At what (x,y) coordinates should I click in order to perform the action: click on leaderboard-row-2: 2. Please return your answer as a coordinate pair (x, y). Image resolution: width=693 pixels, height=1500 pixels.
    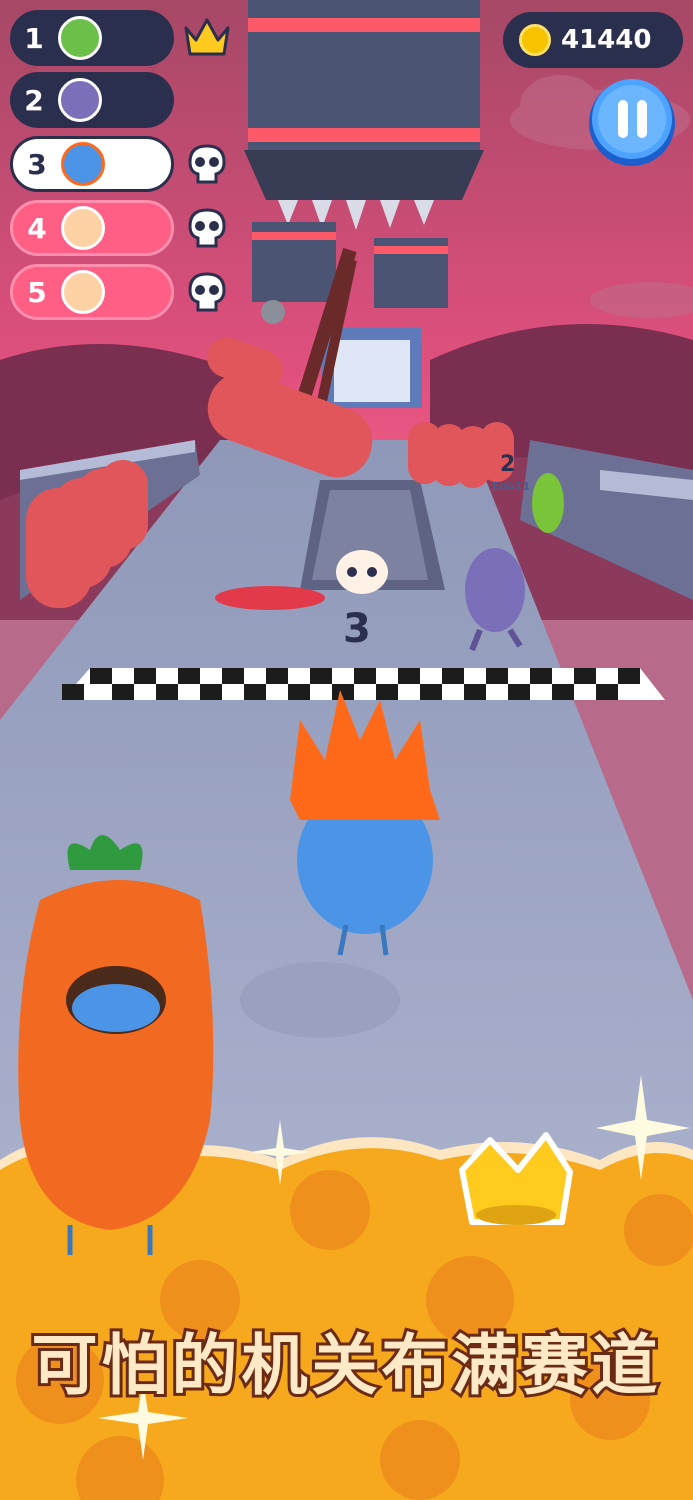
    Looking at the image, I should click on (92, 100).